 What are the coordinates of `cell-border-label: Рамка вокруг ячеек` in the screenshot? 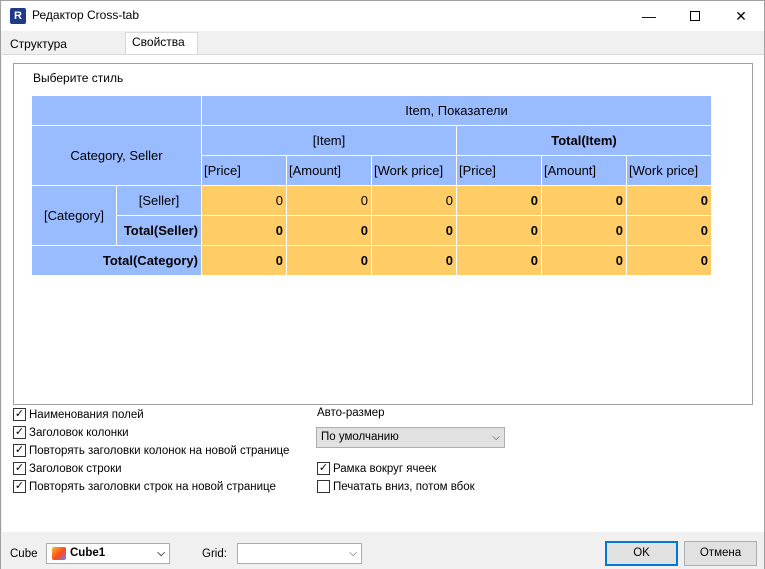 It's located at (385, 469).